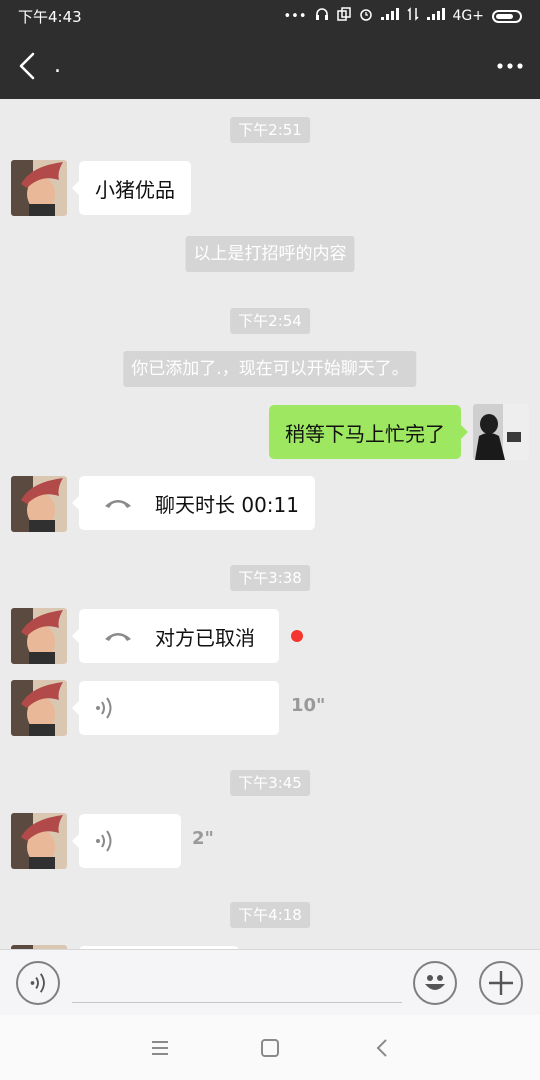 This screenshot has height=1080, width=540. I want to click on voice-input-button, so click(38, 983).